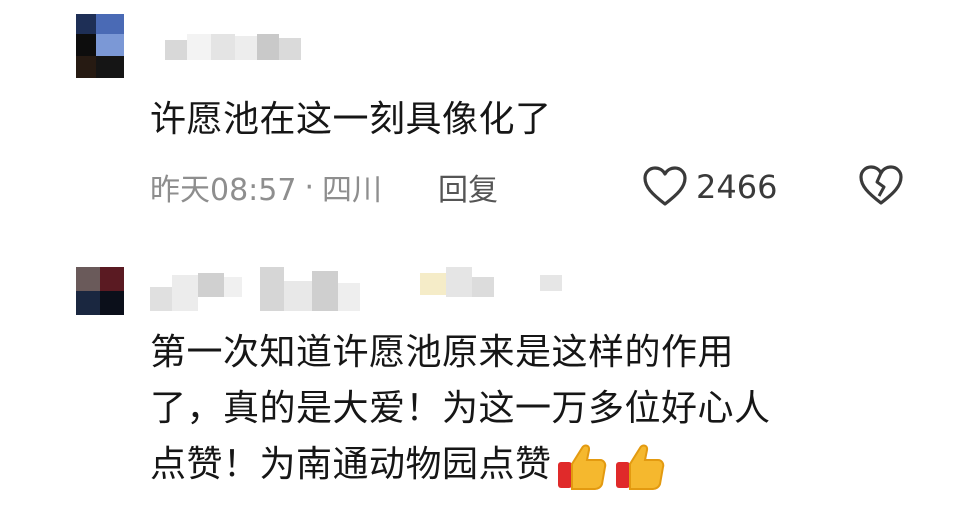 This screenshot has width=960, height=524. I want to click on comment-text-segment: 点赞！为南通动物园点赞, so click(351, 464).